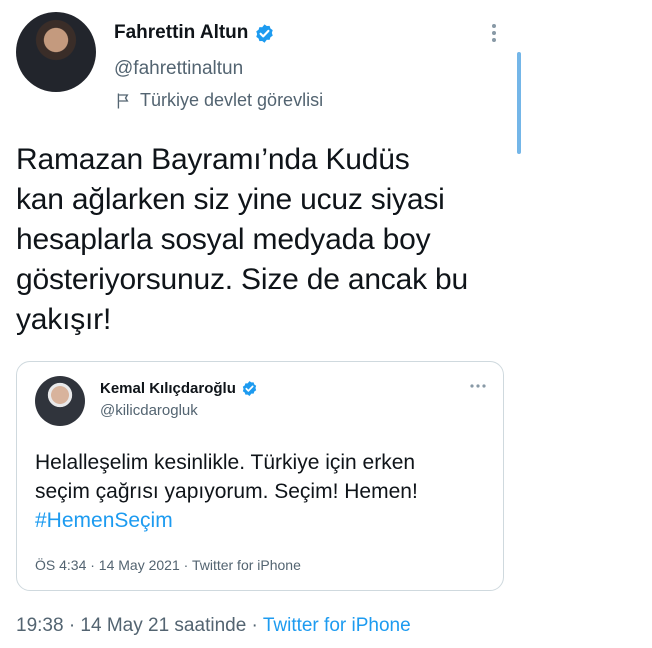  I want to click on quoted-text-line-2: seçim çağrısı yapıyorum. Seçim! Hemen!, so click(226, 491).